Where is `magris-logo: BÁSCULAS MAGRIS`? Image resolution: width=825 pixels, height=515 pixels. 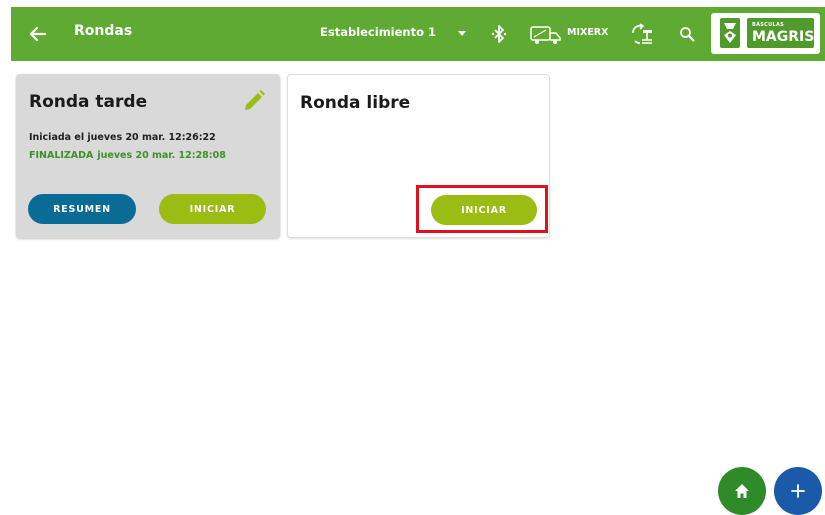 magris-logo: BÁSCULAS MAGRIS is located at coordinates (765, 33).